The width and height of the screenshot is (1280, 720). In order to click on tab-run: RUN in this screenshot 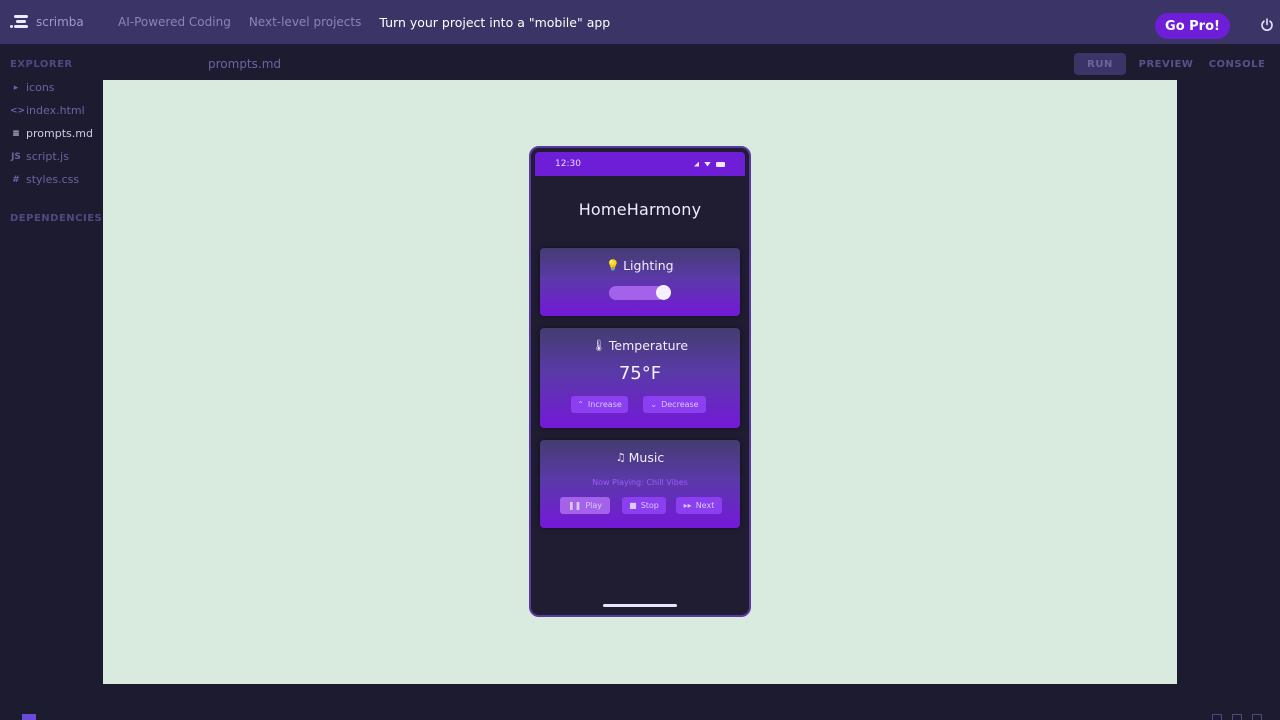, I will do `click(1100, 64)`.